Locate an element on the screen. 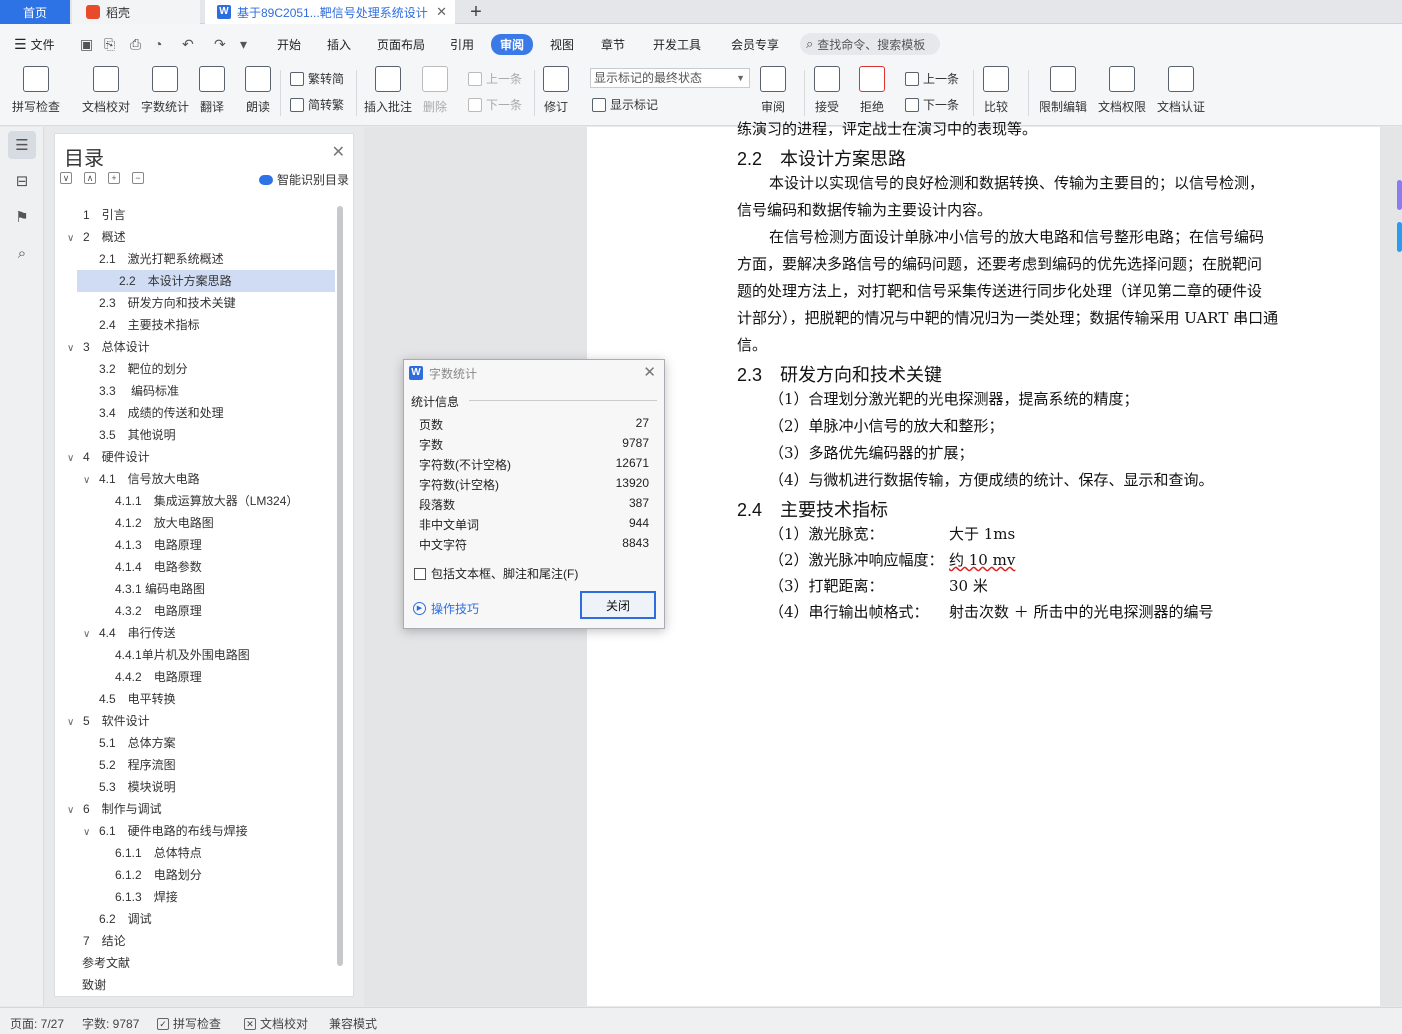  tab-close-icon: ✕ is located at coordinates (441, 12).